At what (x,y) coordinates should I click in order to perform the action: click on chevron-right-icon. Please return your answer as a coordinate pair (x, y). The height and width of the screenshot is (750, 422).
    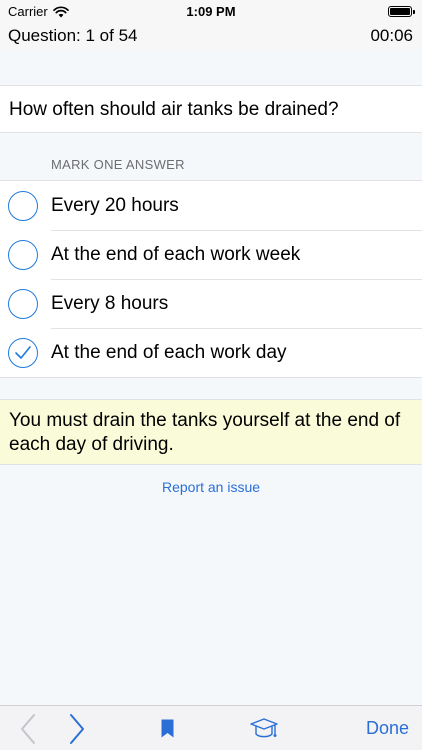
    Looking at the image, I should click on (77, 728).